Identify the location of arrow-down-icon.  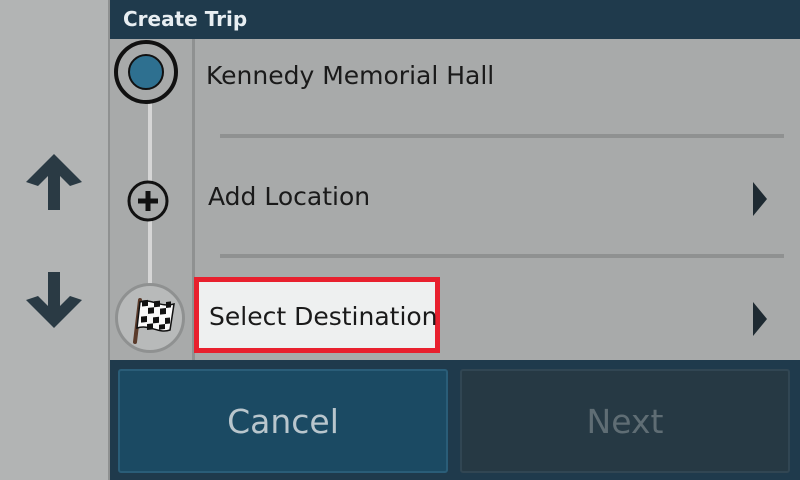
(54, 300).